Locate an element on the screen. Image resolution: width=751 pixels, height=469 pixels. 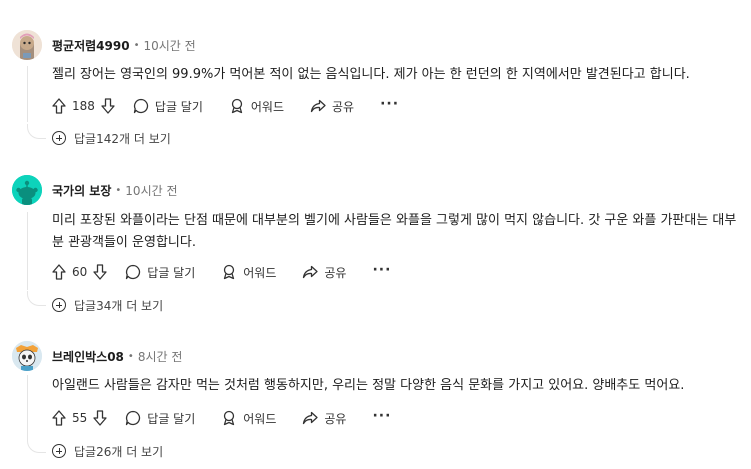
vote-count: 55 is located at coordinates (80, 418).